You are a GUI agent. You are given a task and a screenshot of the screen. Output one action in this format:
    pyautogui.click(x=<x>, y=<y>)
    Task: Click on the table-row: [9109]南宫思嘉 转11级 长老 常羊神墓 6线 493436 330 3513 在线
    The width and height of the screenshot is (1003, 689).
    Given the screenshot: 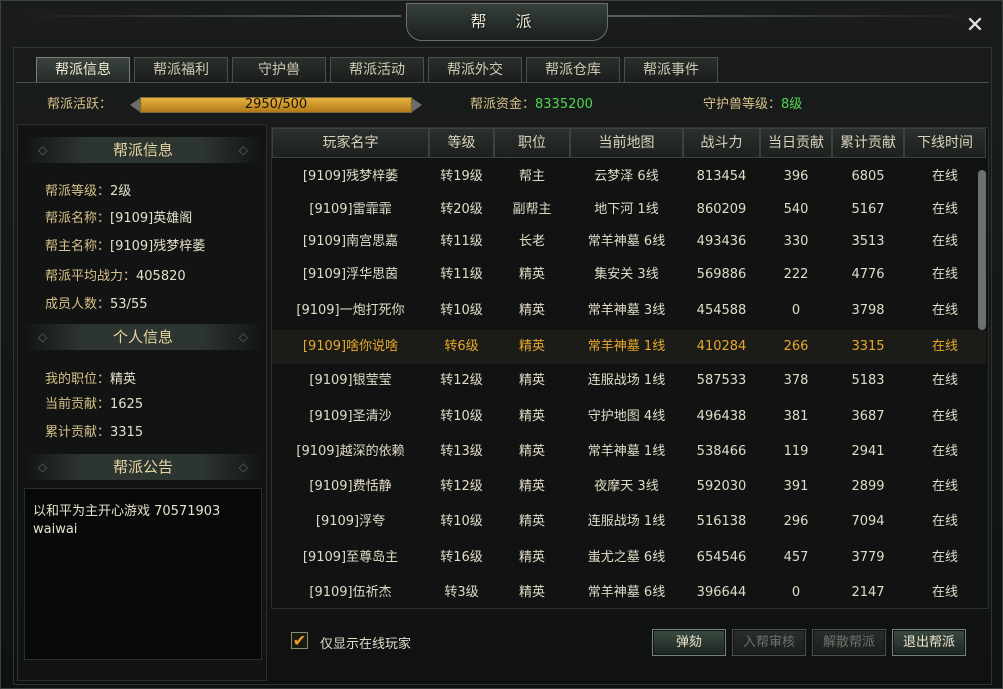 What is the action you would take?
    pyautogui.click(x=629, y=242)
    